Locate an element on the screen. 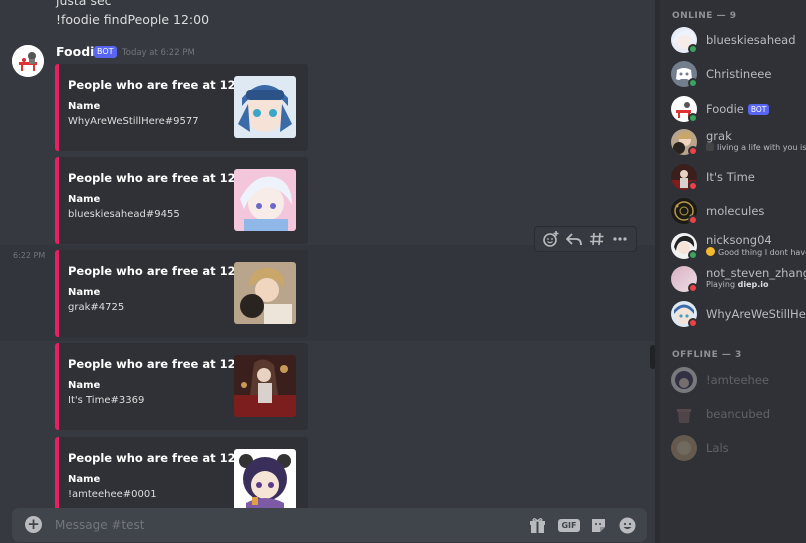 The width and height of the screenshot is (806, 543). member-item: beancubed is located at coordinates (738, 414).